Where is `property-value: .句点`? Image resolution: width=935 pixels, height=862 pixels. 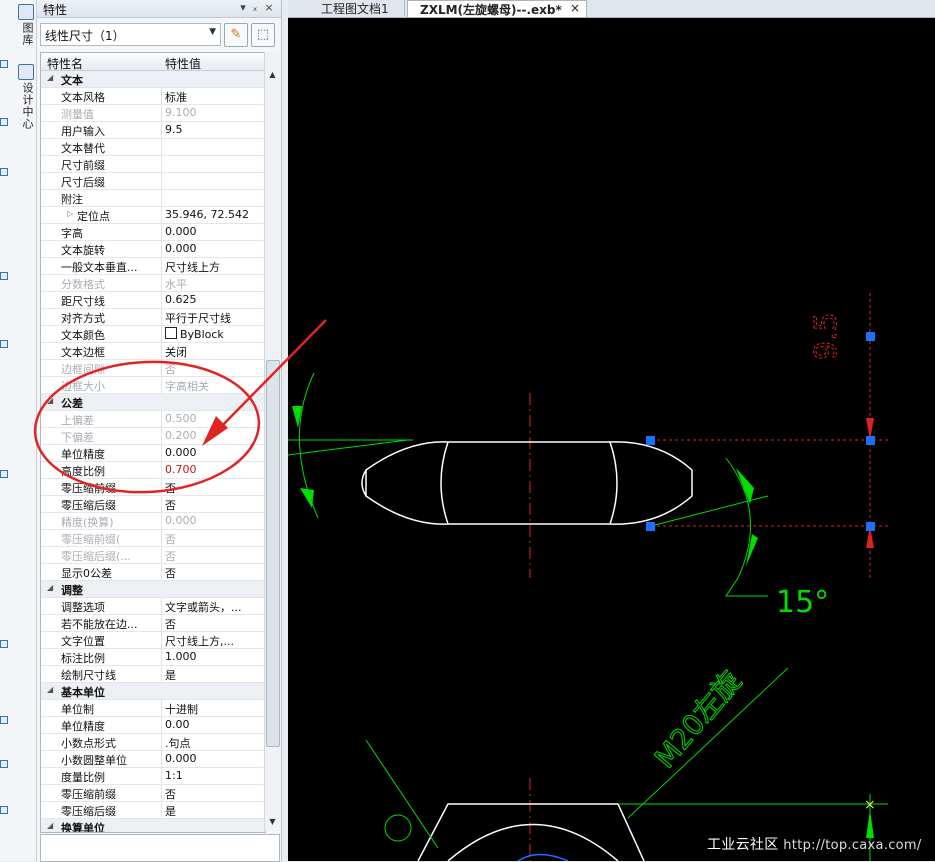
property-value: .句点 is located at coordinates (215, 743).